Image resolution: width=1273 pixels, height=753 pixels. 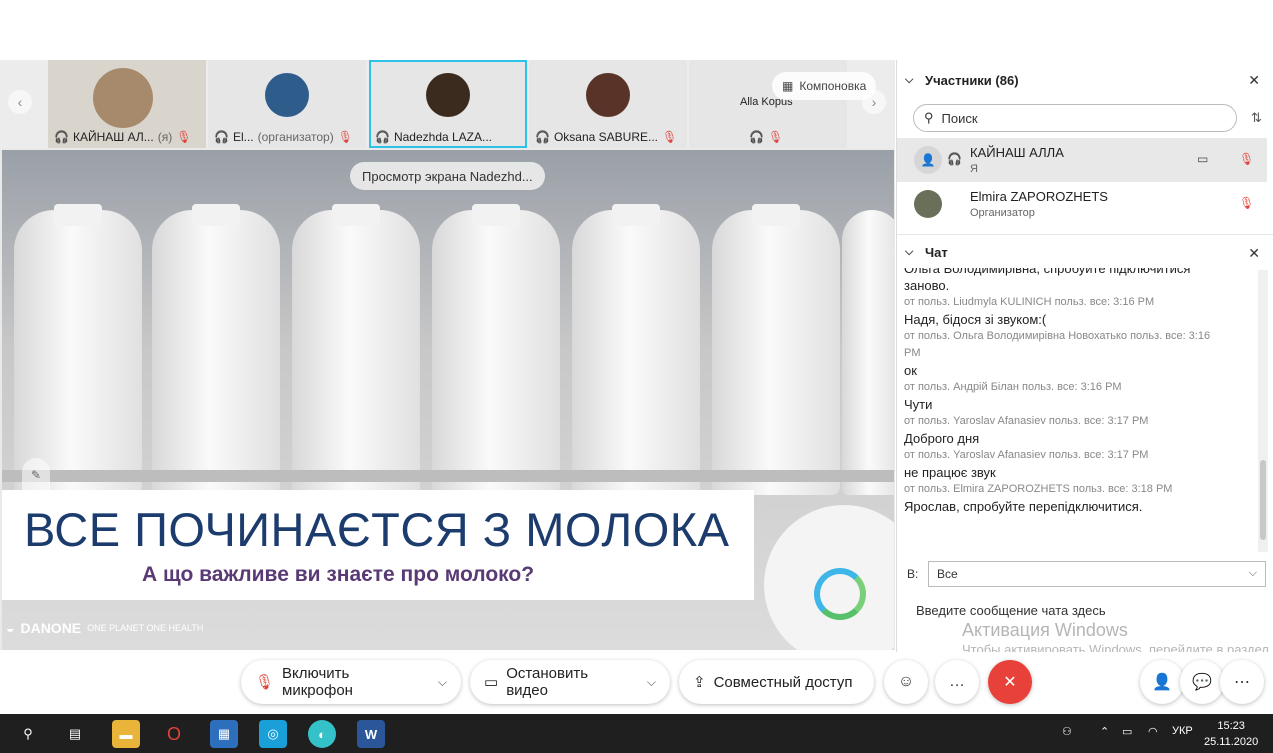 I want to click on video-button: ▭ Остановить видео ⌵, so click(x=570, y=682).